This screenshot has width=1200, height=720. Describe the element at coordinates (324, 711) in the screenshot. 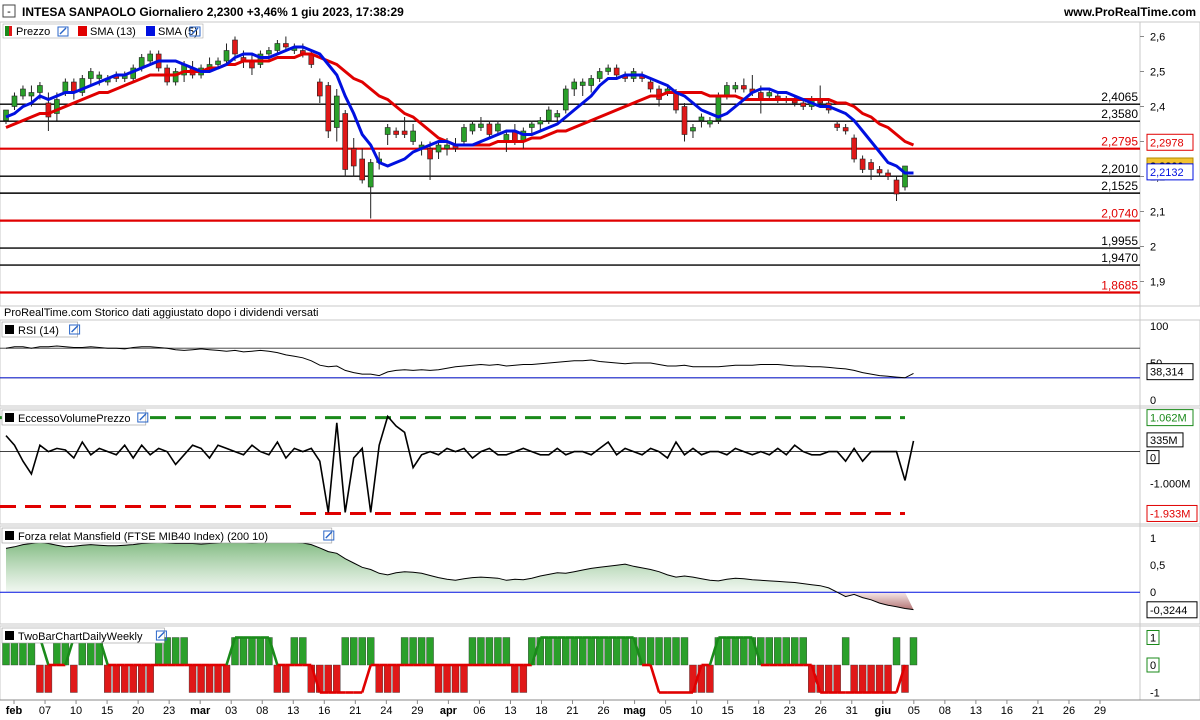

I see `x-tick-label: 16` at that location.